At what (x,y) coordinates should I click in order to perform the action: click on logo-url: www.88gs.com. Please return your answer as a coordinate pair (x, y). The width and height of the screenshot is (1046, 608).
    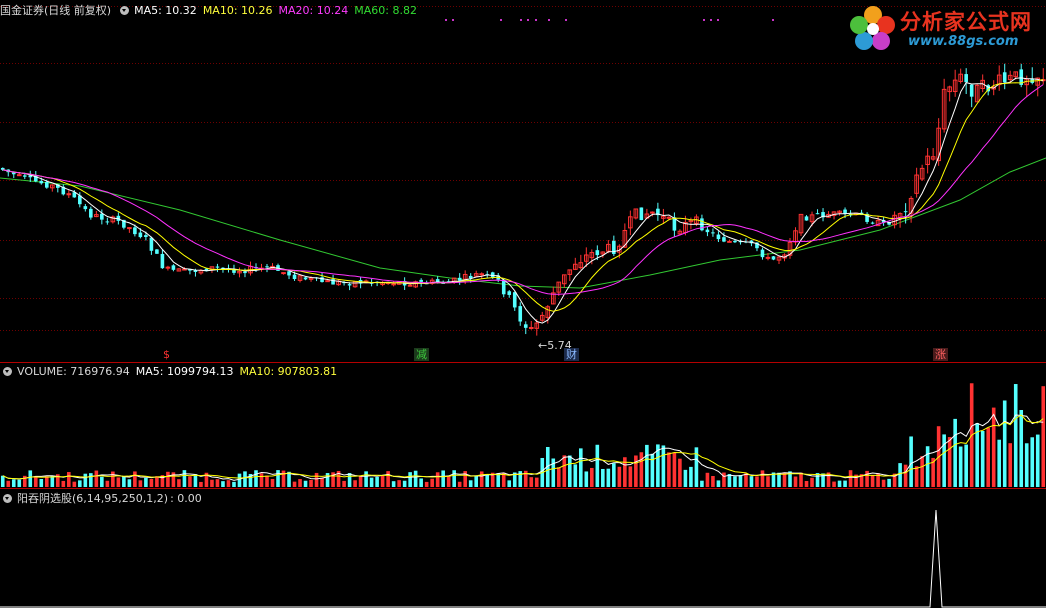
    Looking at the image, I should click on (963, 41).